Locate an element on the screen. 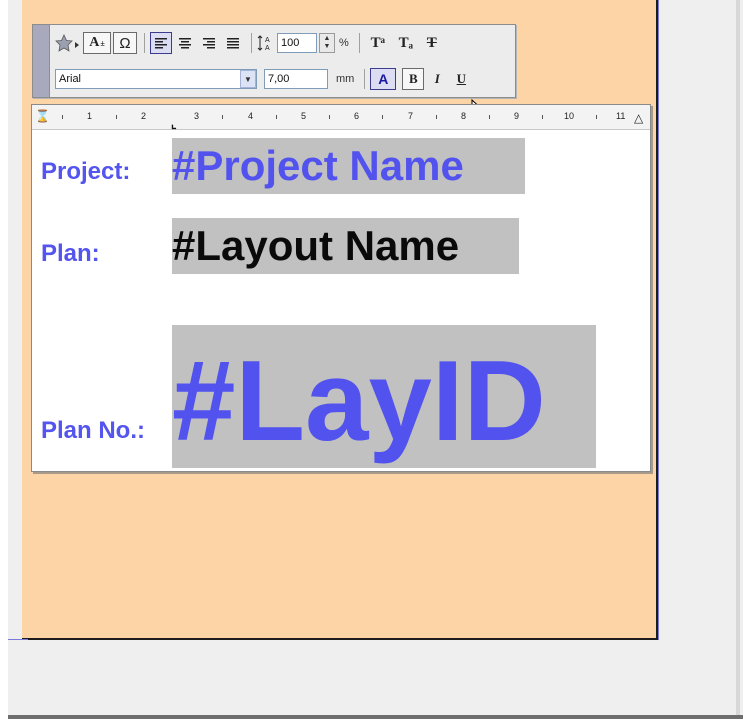 Image resolution: width=743 pixels, height=724 pixels. text-color-button: A is located at coordinates (383, 79).